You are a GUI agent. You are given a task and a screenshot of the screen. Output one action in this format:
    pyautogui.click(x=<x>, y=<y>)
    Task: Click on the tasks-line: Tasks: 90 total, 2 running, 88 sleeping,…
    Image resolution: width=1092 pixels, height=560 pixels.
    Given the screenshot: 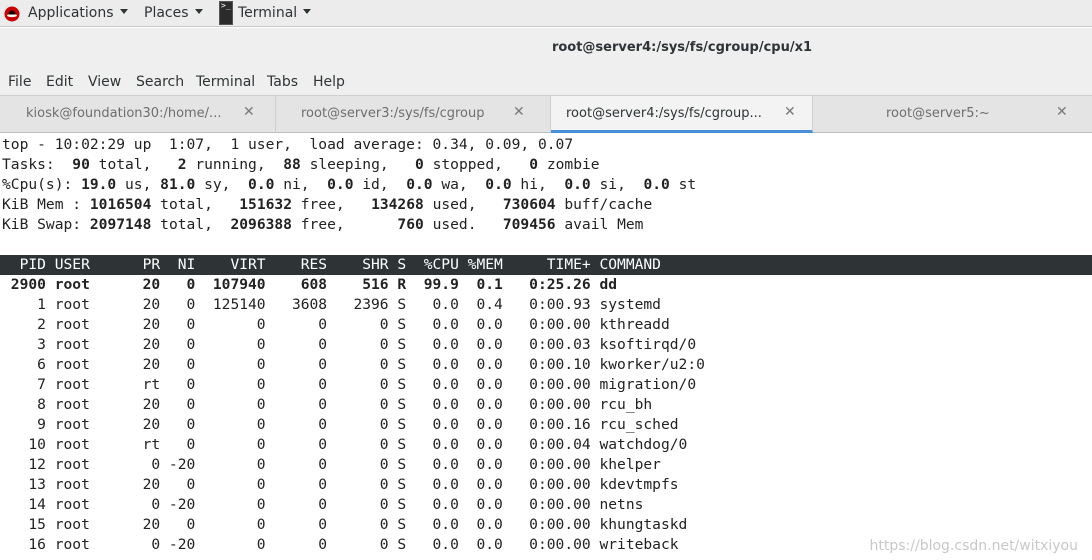 What is the action you would take?
    pyautogui.click(x=301, y=164)
    